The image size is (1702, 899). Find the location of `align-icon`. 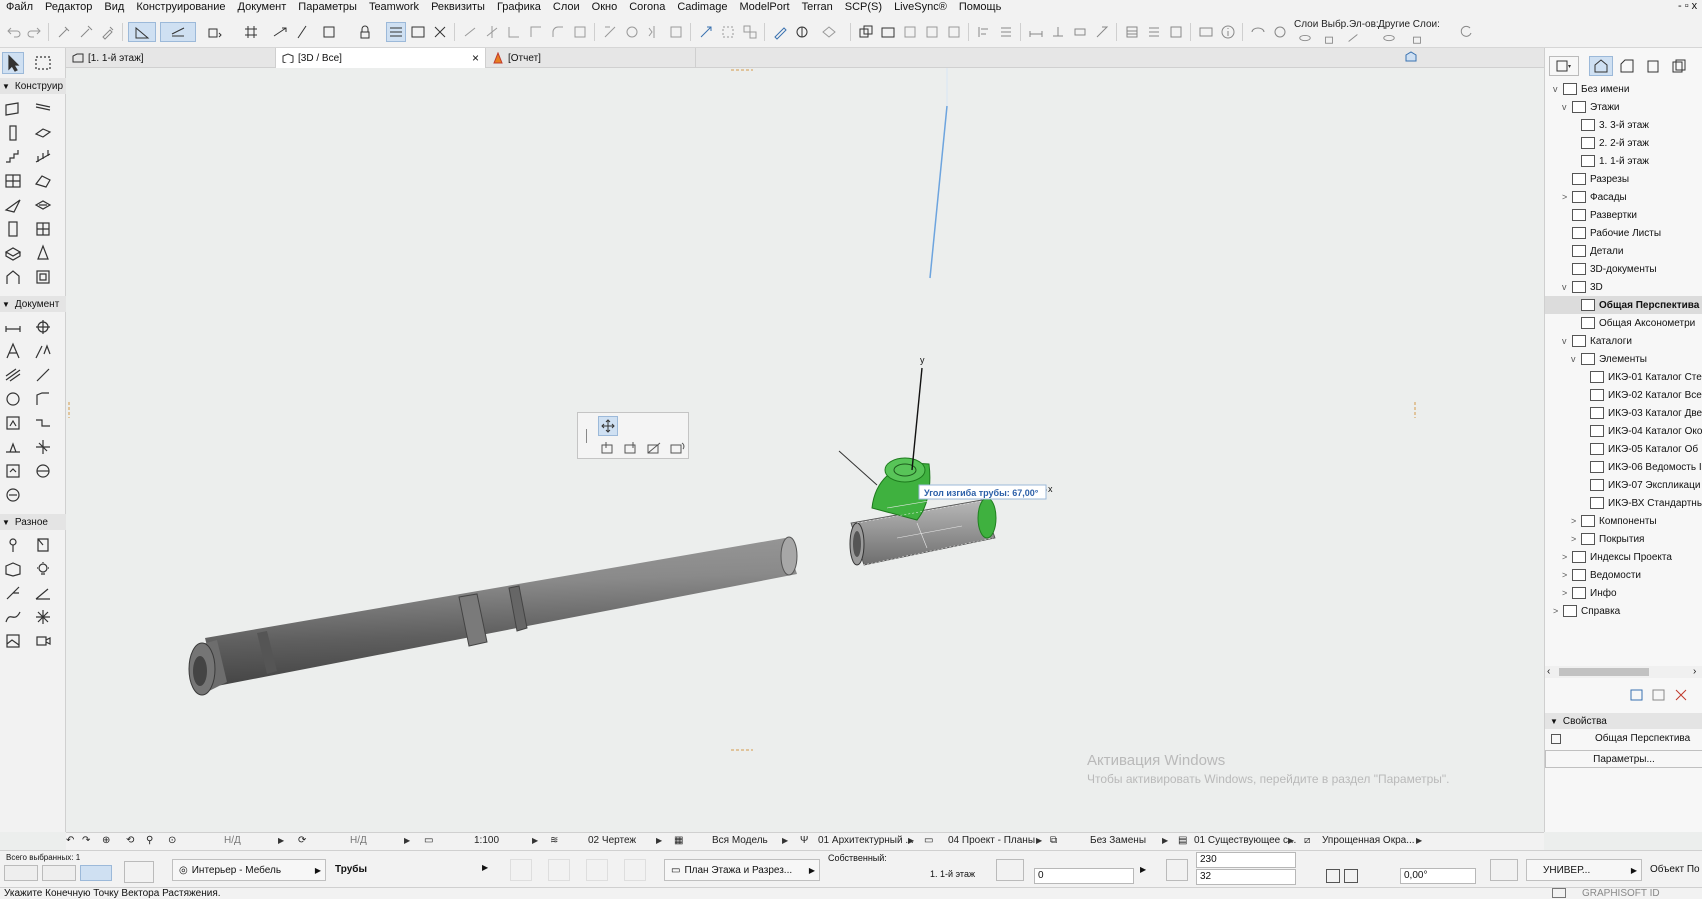

align-icon is located at coordinates (984, 32).